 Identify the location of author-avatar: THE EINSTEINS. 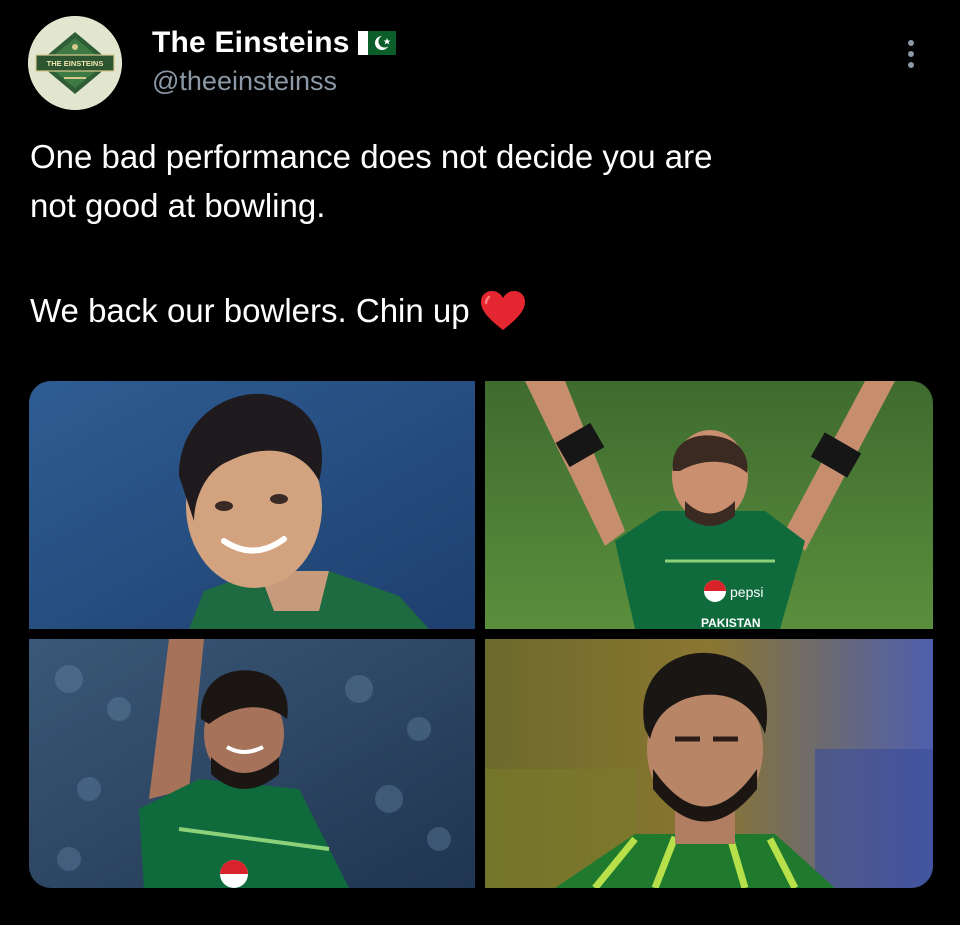
(75, 63).